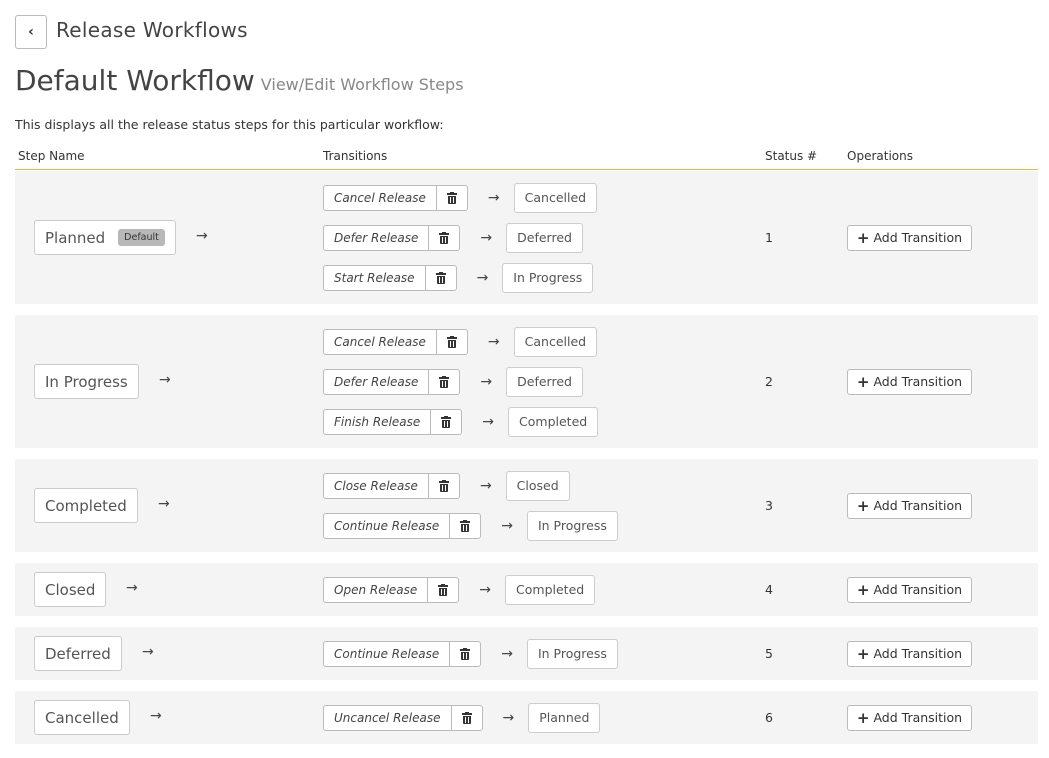 The height and width of the screenshot is (758, 1049). Describe the element at coordinates (75, 237) in the screenshot. I see `step-name-label: Planned` at that location.